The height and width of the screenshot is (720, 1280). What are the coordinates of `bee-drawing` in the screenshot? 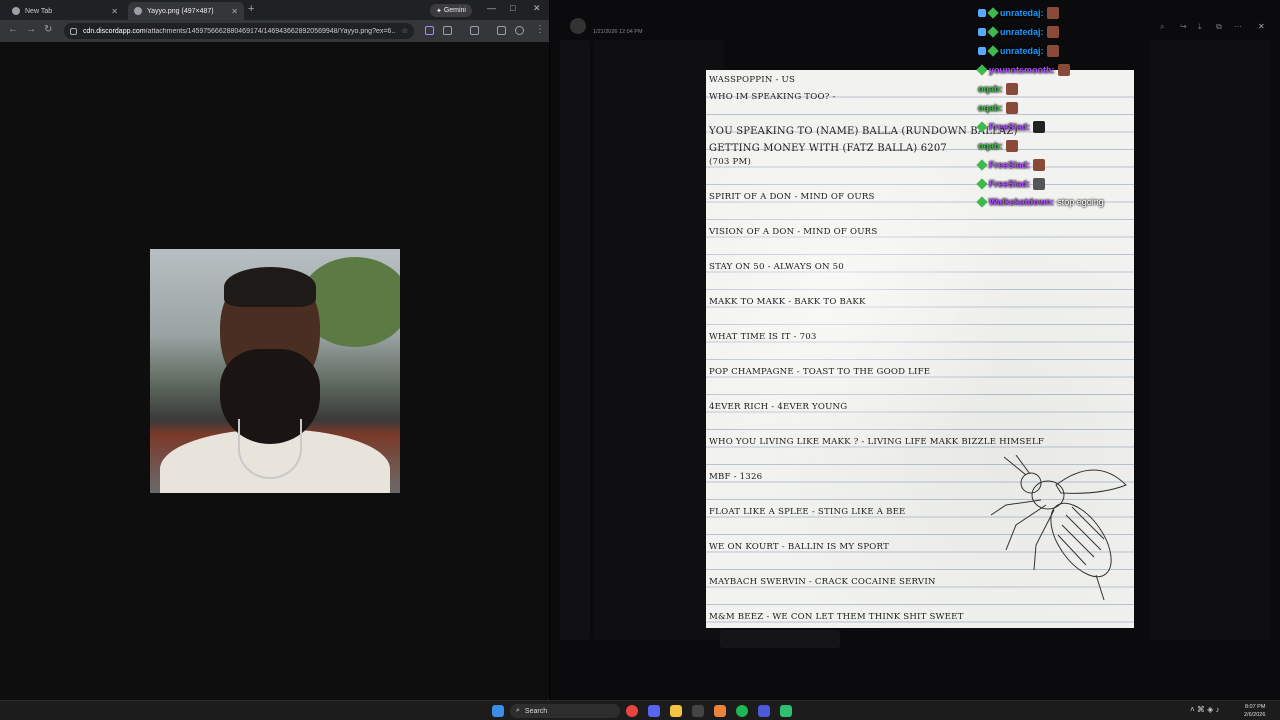 It's located at (1058, 528).